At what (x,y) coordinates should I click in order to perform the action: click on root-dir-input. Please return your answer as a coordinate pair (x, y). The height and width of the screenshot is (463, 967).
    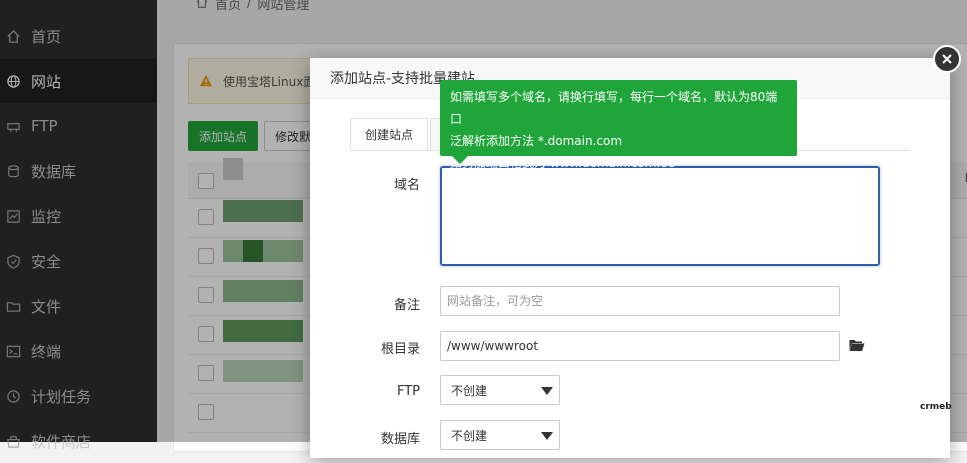
    Looking at the image, I should click on (640, 346).